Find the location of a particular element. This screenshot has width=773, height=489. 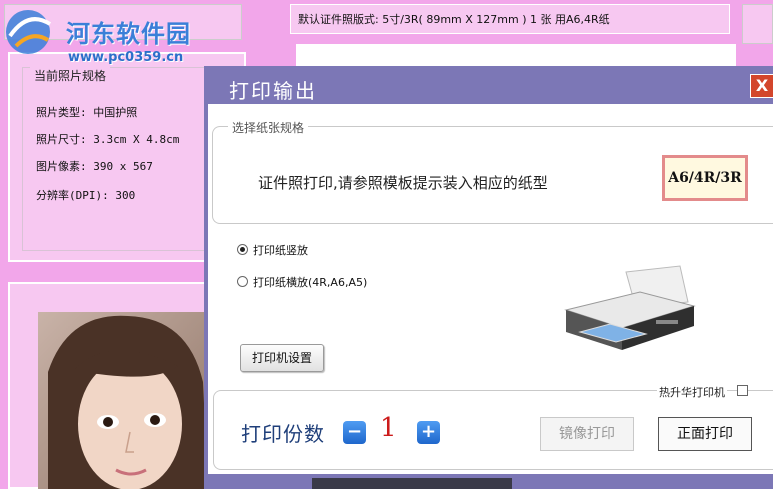

preview-area is located at coordinates (516, 56).